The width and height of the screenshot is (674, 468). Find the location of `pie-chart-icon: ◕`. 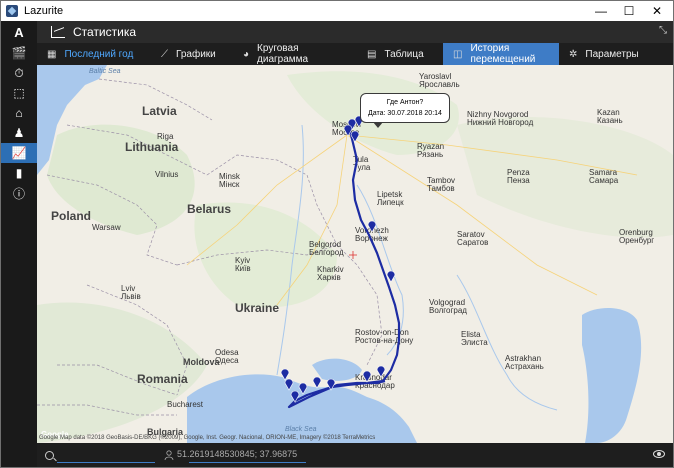

pie-chart-icon: ◕ is located at coordinates (246, 54).